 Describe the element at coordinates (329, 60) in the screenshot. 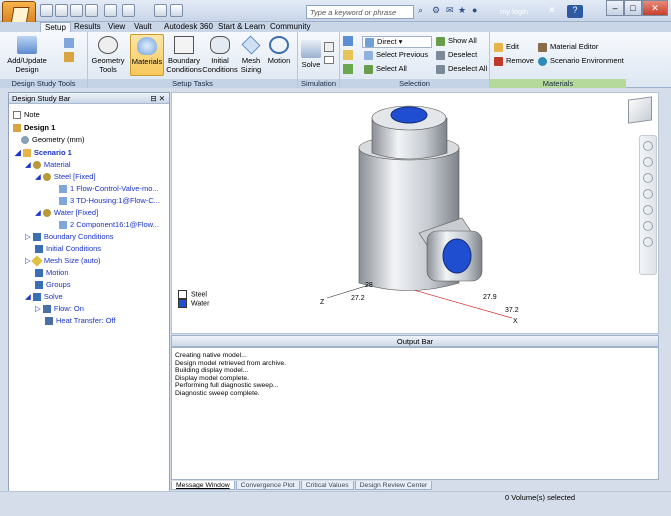

I see `mail-icon` at that location.